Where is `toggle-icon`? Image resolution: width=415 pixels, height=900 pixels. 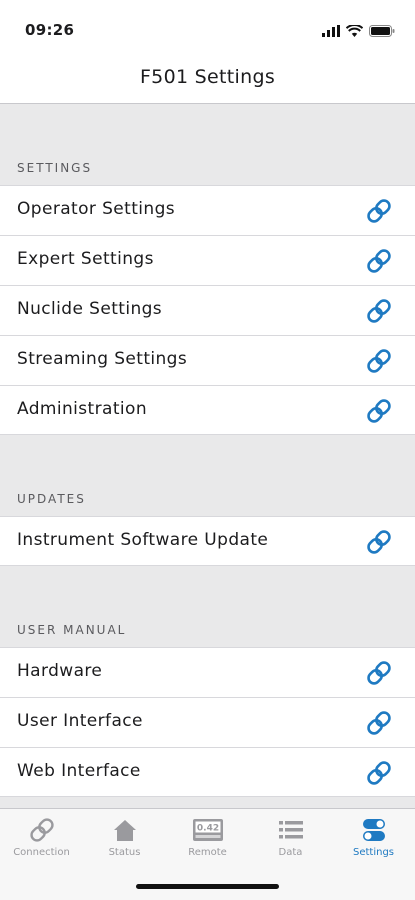 toggle-icon is located at coordinates (373, 830).